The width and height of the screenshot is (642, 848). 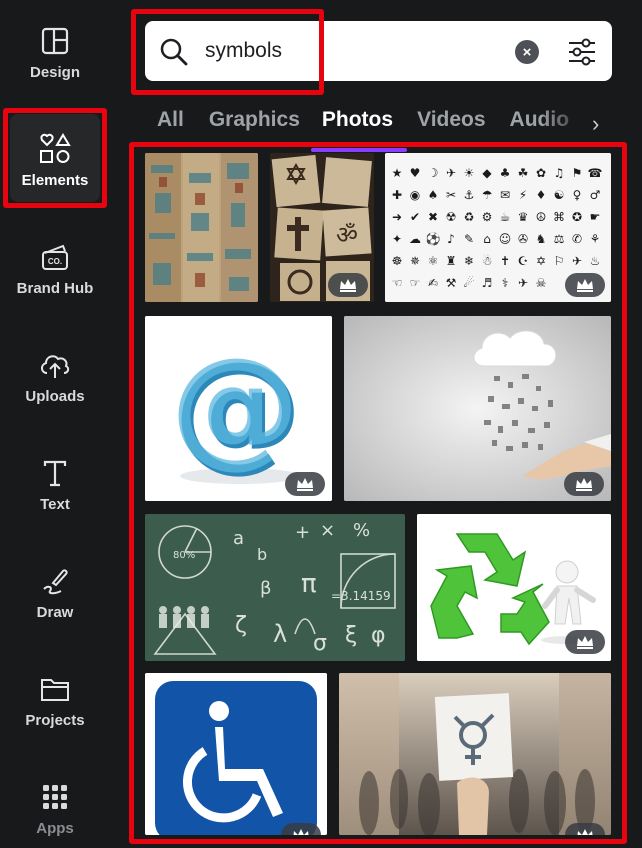 What do you see at coordinates (227, 52) in the screenshot?
I see `search-highlight-box` at bounding box center [227, 52].